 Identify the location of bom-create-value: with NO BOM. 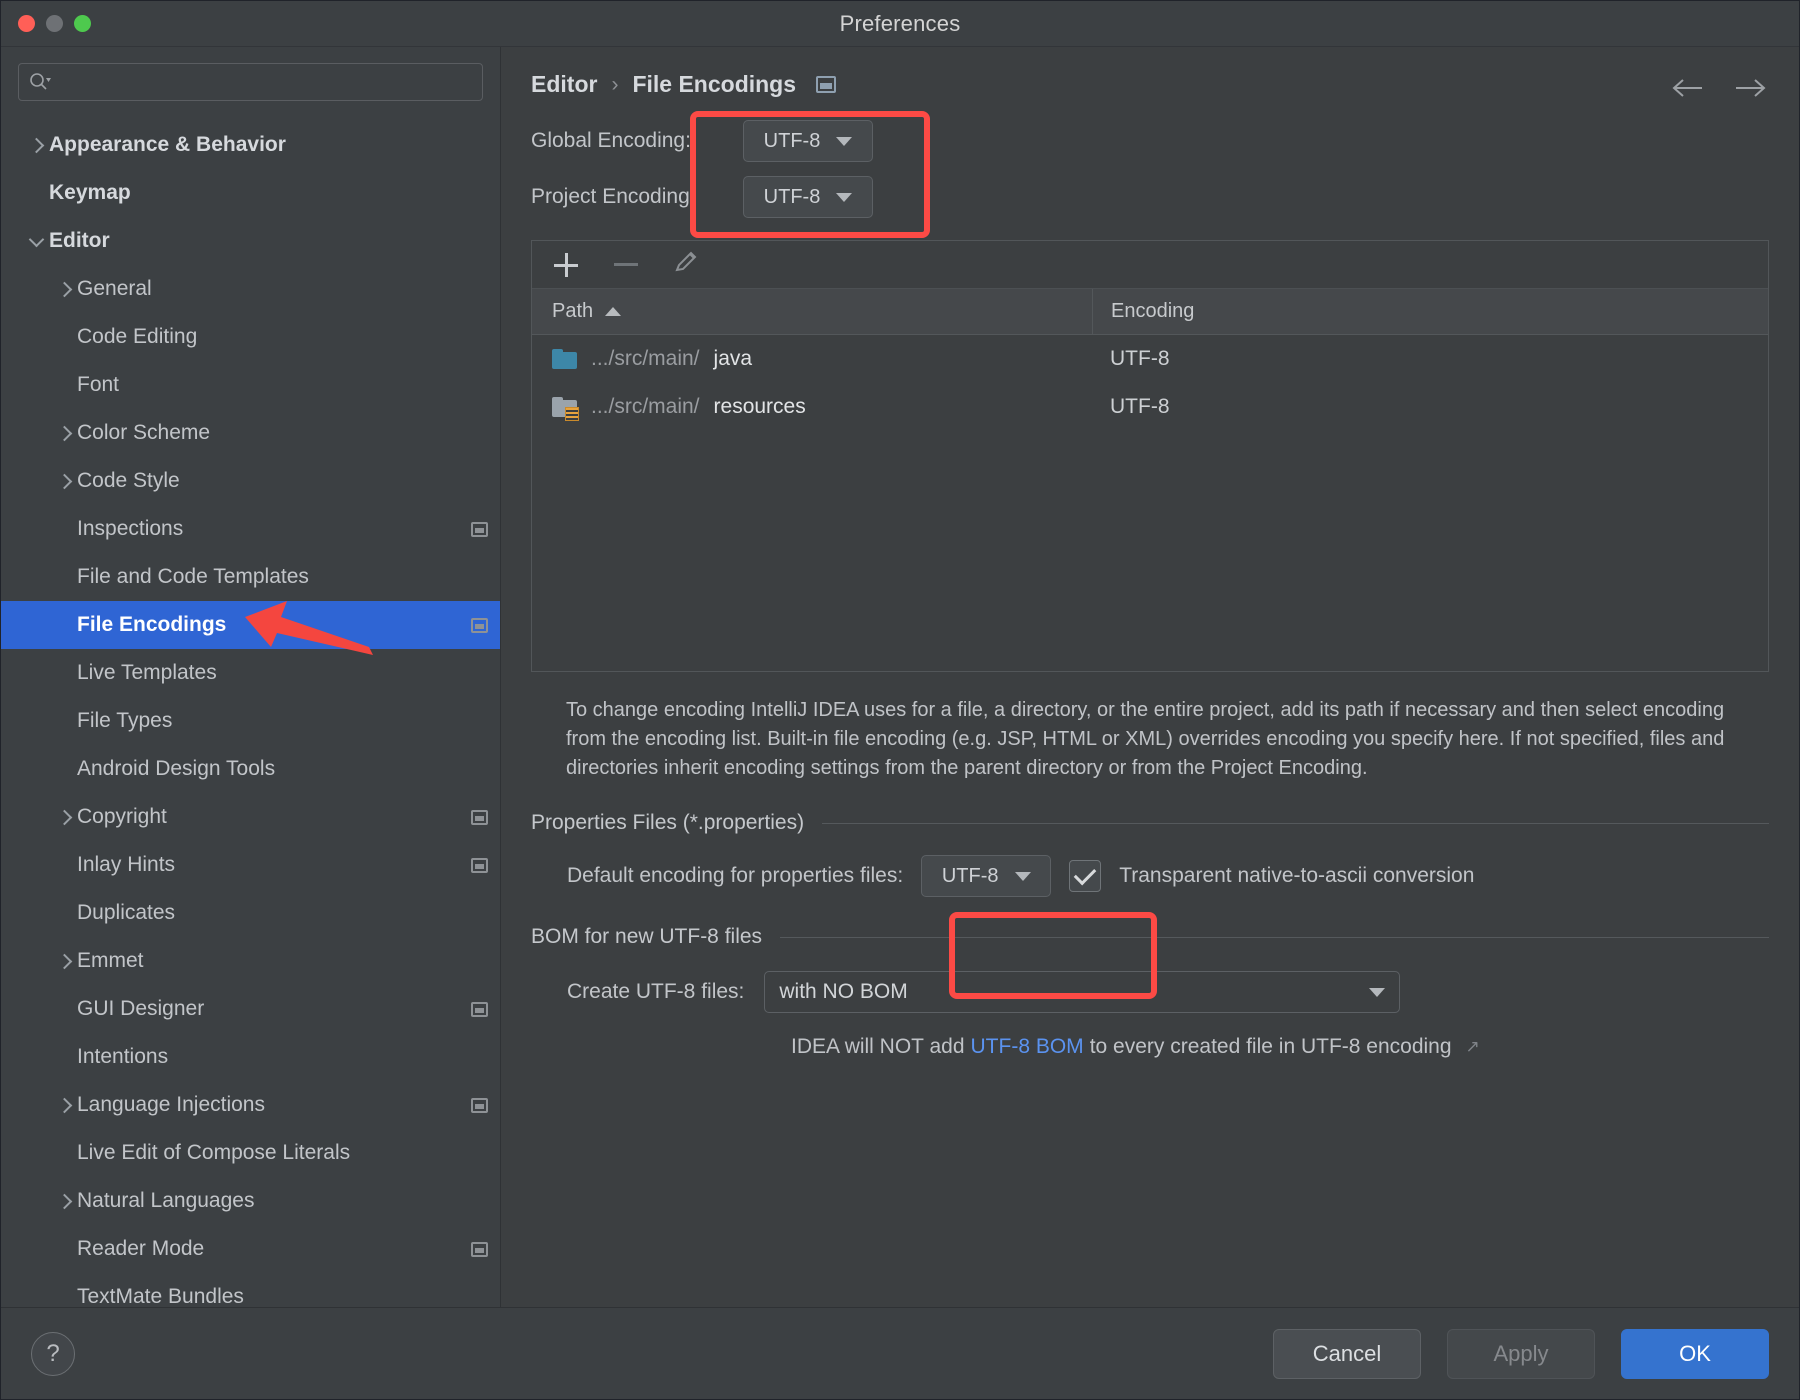
(843, 991).